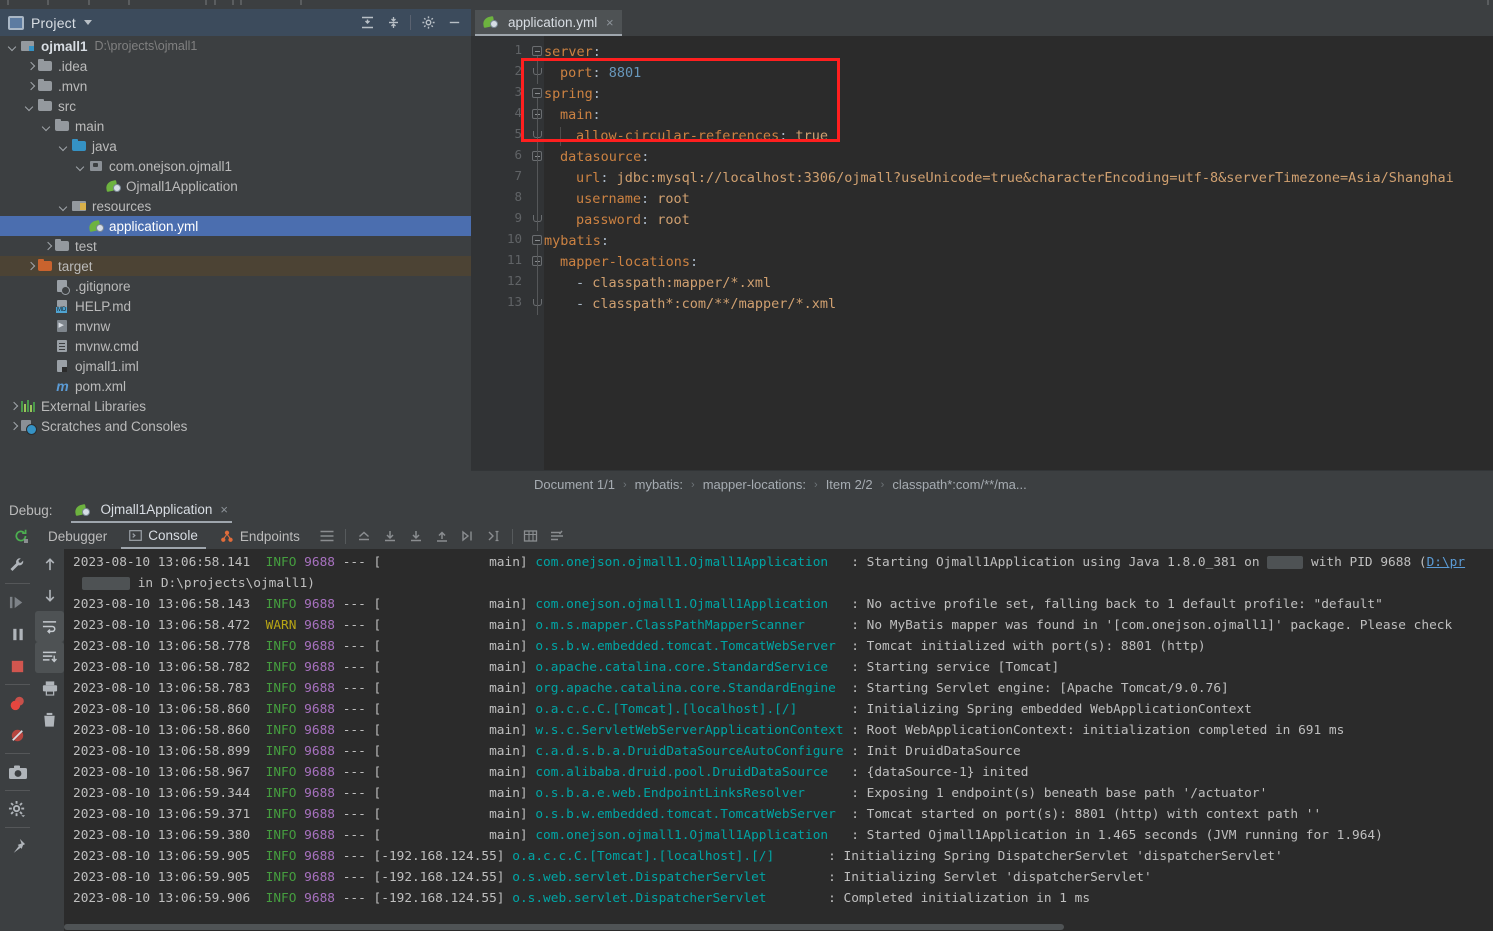 Image resolution: width=1493 pixels, height=931 pixels. Describe the element at coordinates (442, 536) in the screenshot. I see `step-out-icon` at that location.